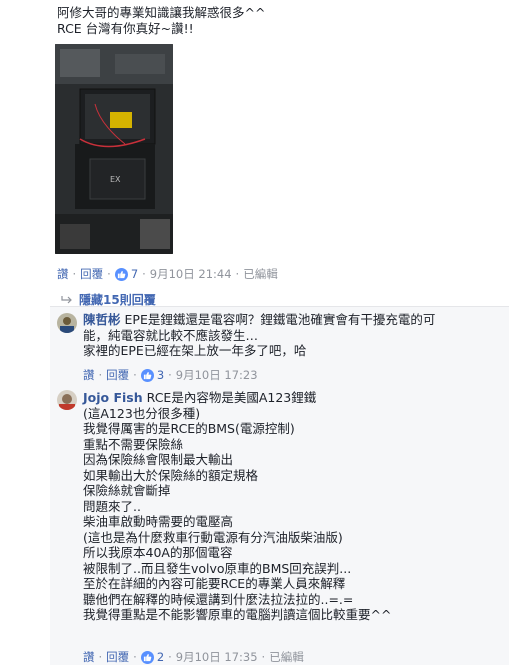 This screenshot has height=665, width=509. Describe the element at coordinates (158, 459) in the screenshot. I see `comment-line: 因為保險絲會限制最大輸出` at that location.